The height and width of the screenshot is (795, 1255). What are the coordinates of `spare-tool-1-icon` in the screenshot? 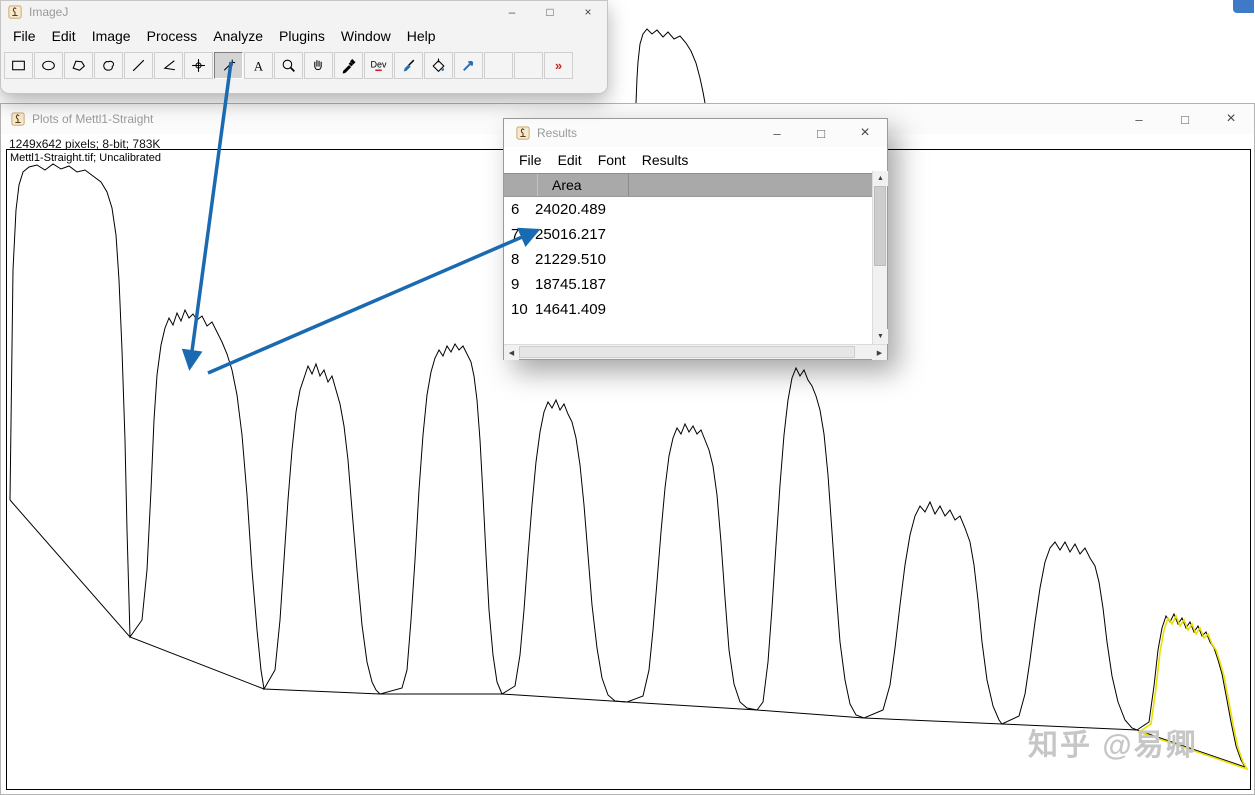 It's located at (498, 65).